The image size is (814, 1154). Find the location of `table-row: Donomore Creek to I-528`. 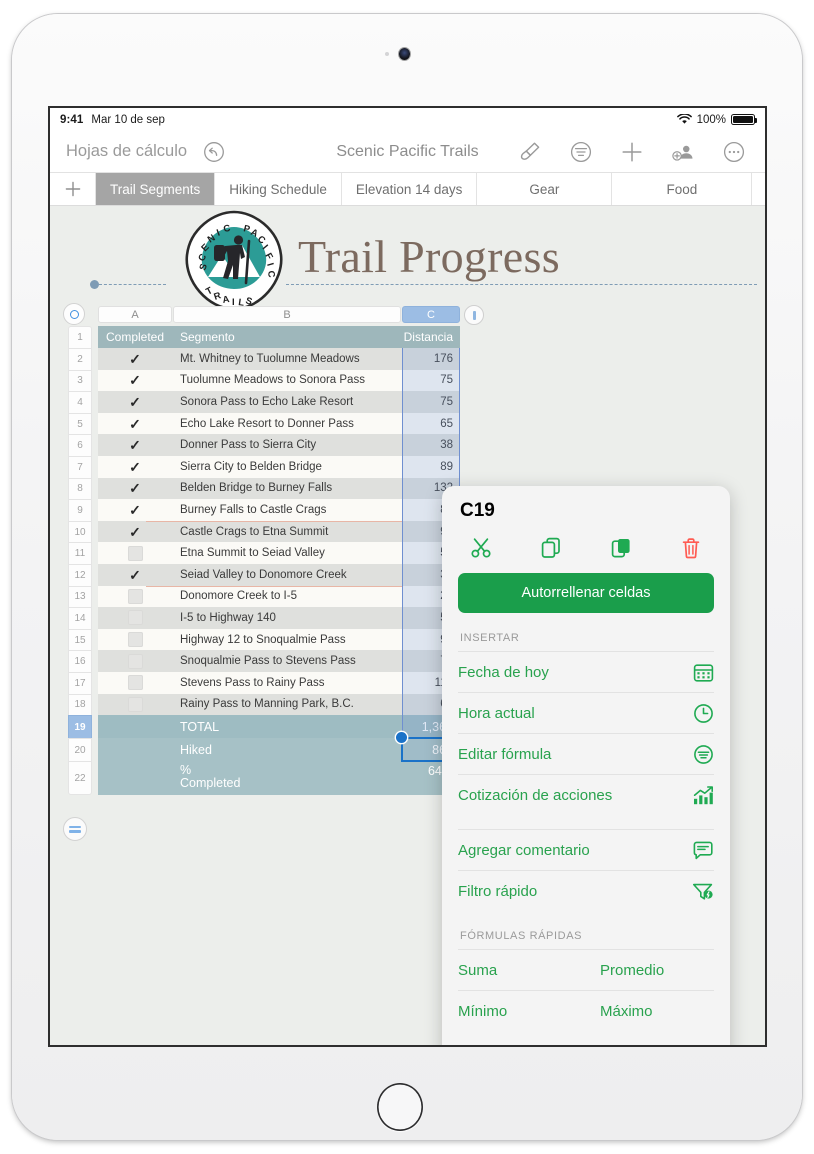

table-row: Donomore Creek to I-528 is located at coordinates (279, 596).